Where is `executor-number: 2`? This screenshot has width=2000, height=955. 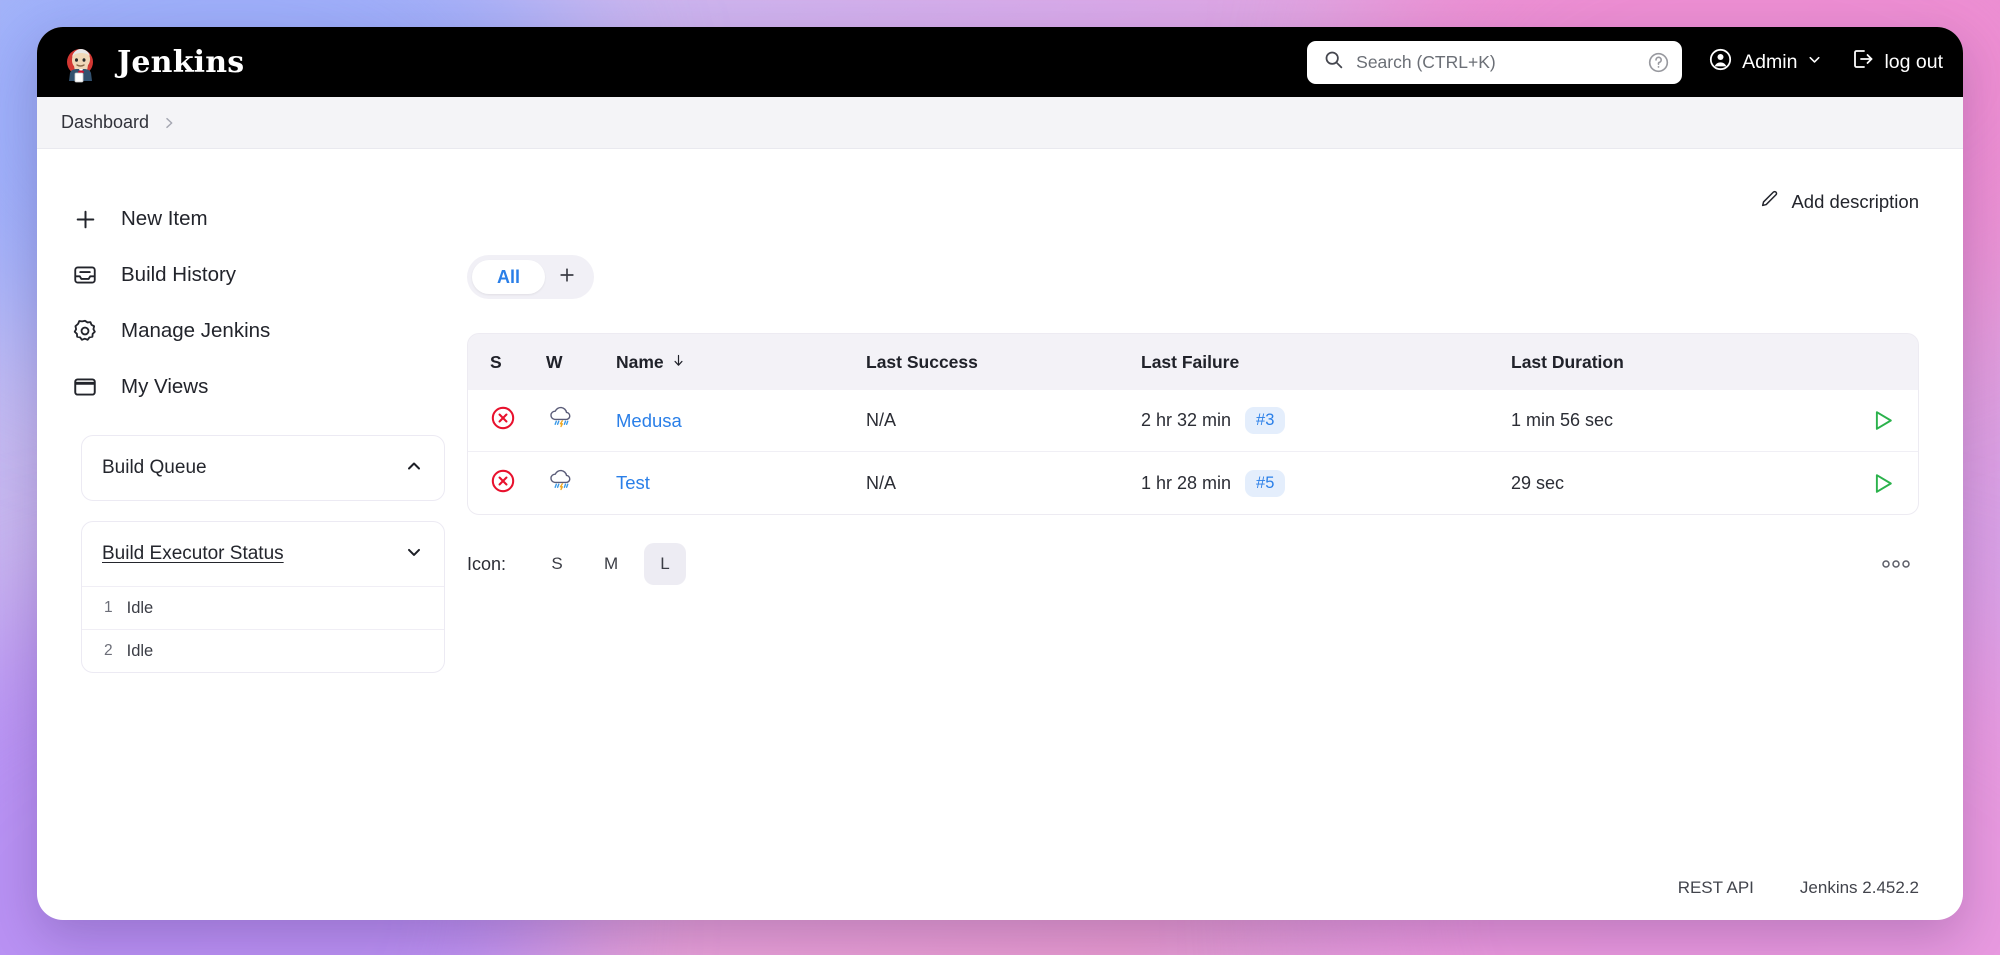 executor-number: 2 is located at coordinates (108, 650).